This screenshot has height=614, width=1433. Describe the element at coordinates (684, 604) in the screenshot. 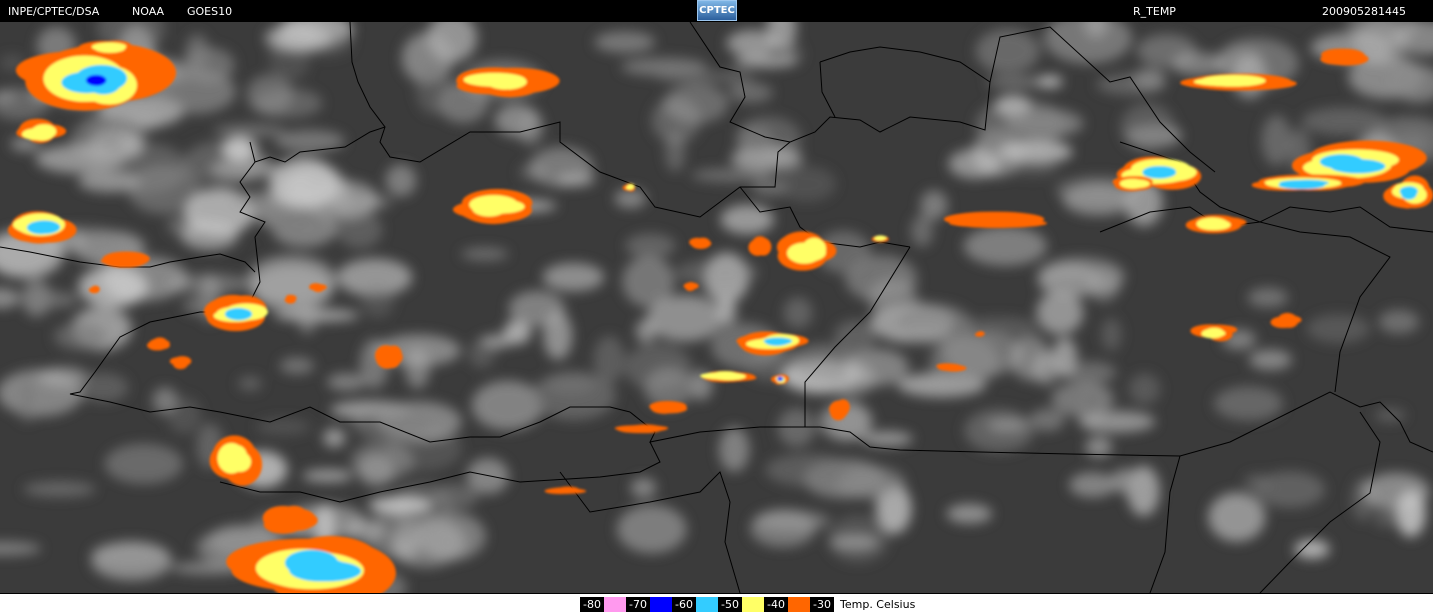

I see `legend-label: -60` at that location.